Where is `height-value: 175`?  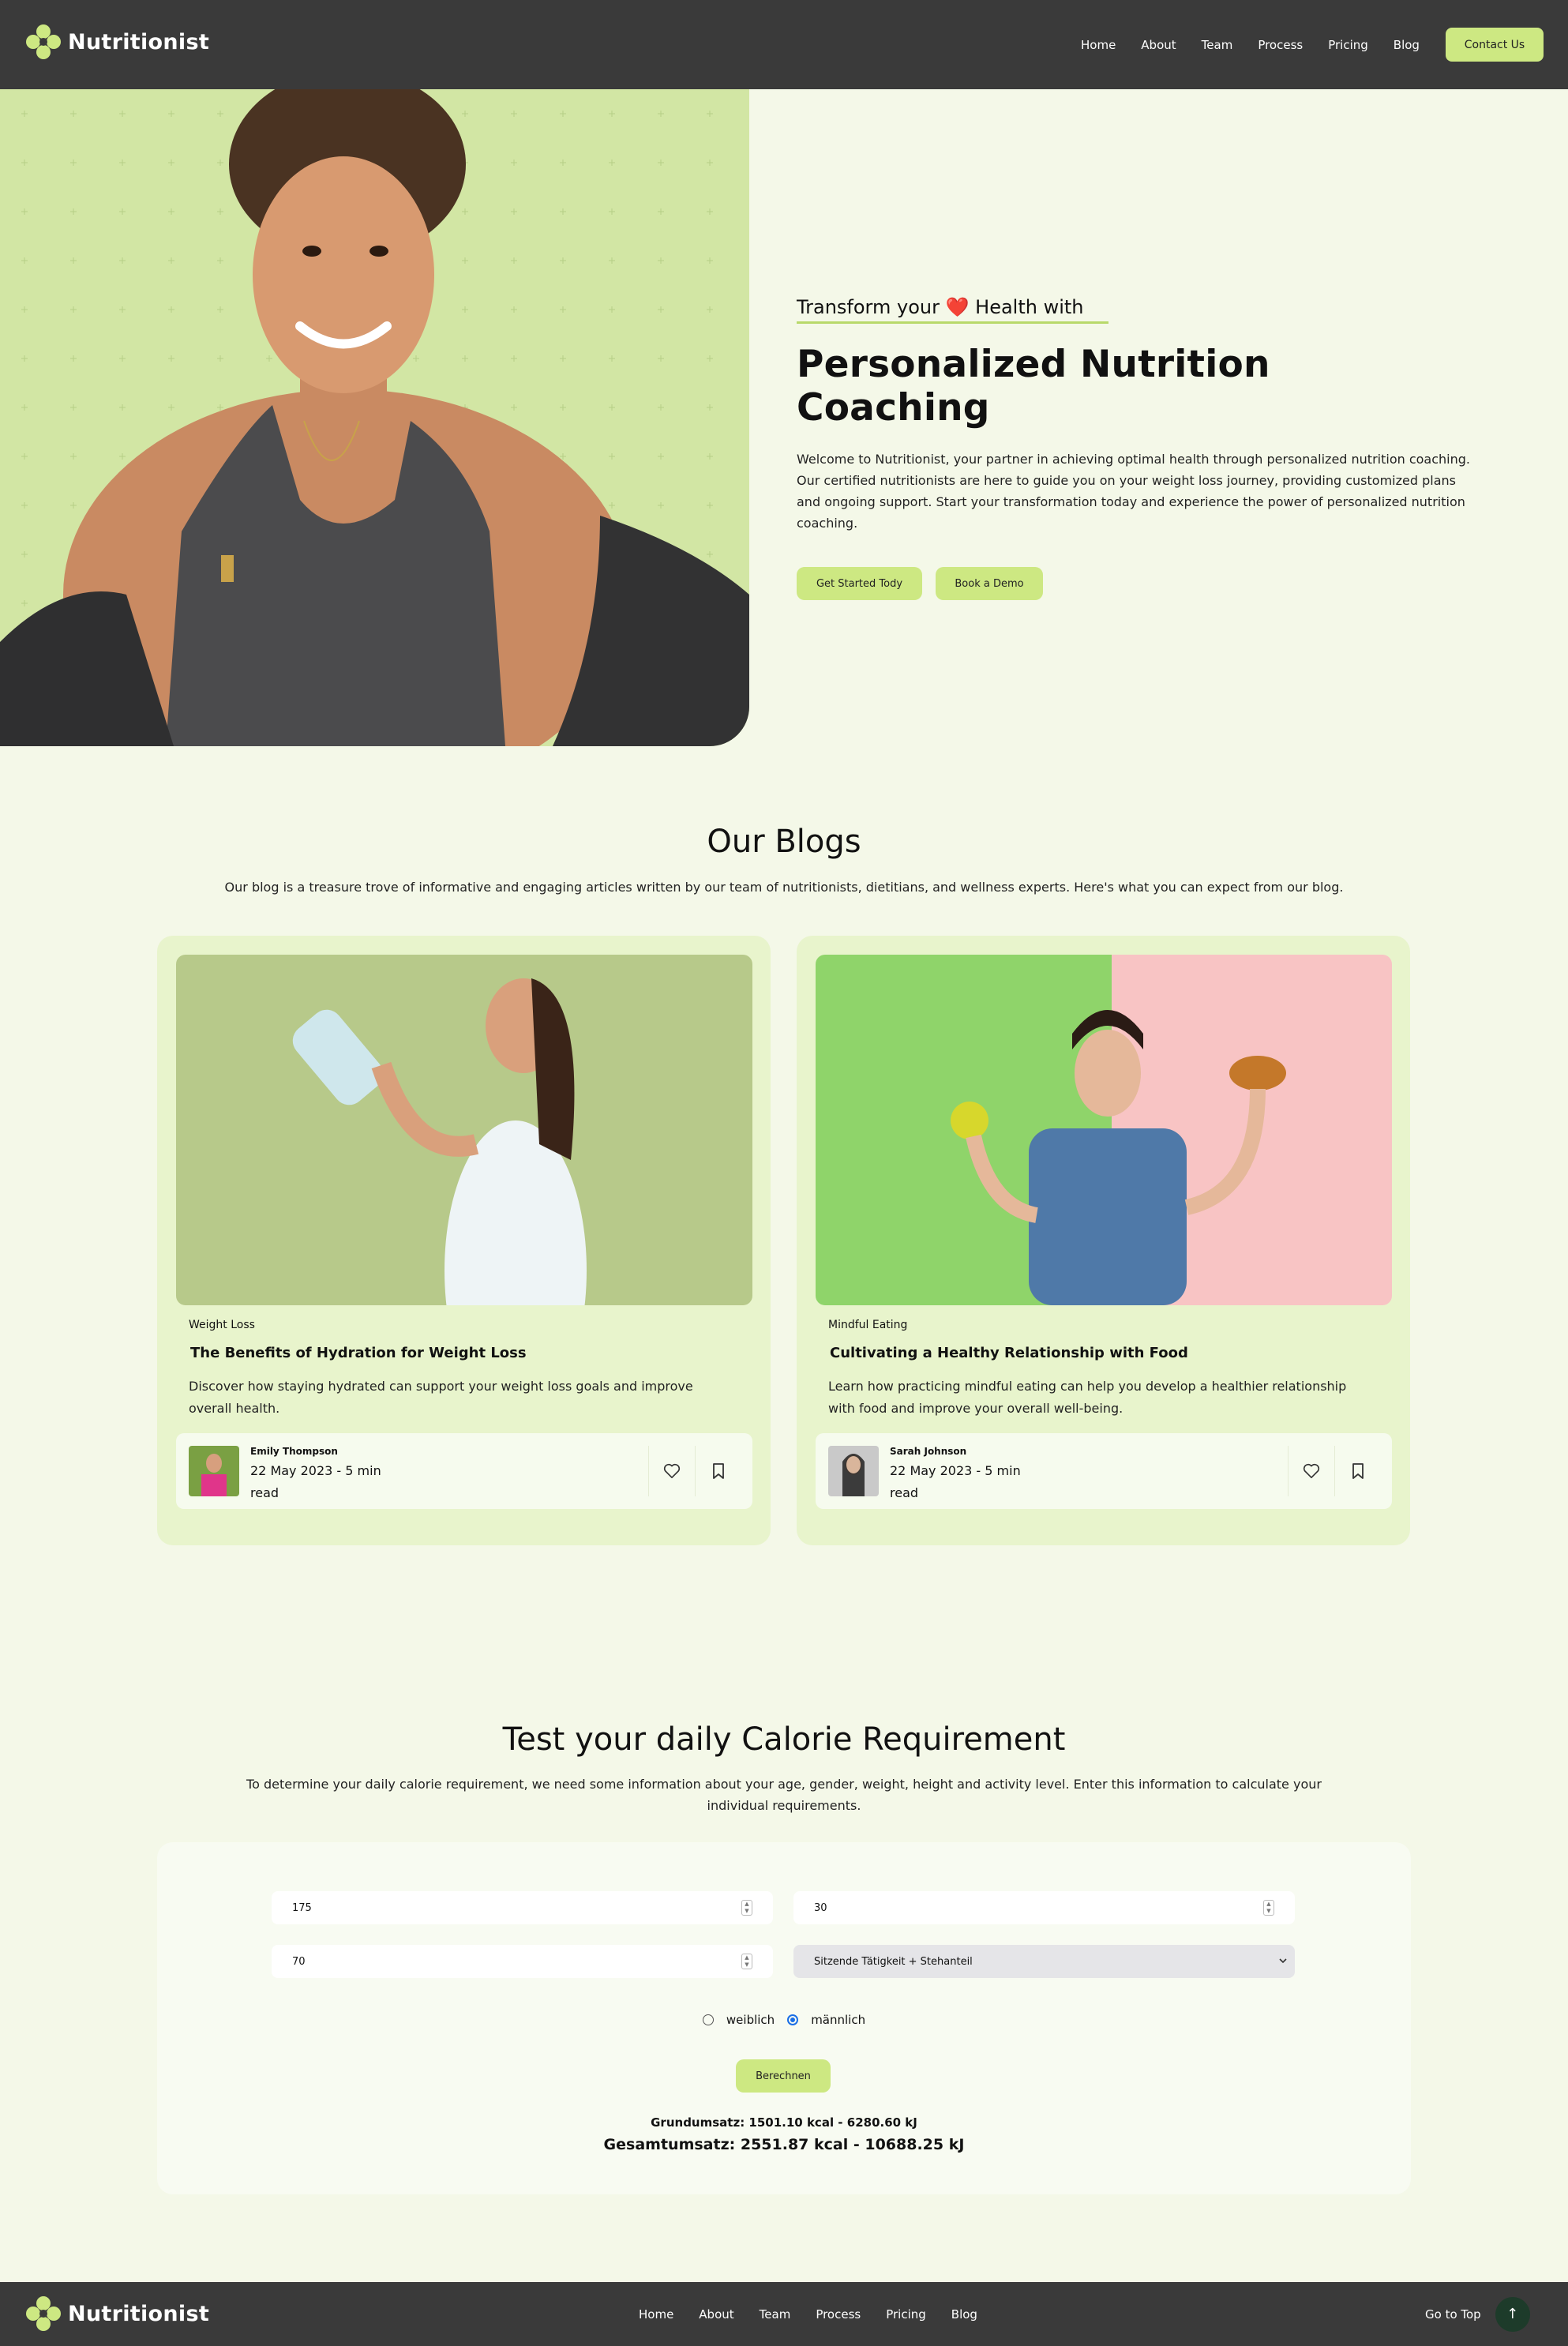 height-value: 175 is located at coordinates (302, 1907).